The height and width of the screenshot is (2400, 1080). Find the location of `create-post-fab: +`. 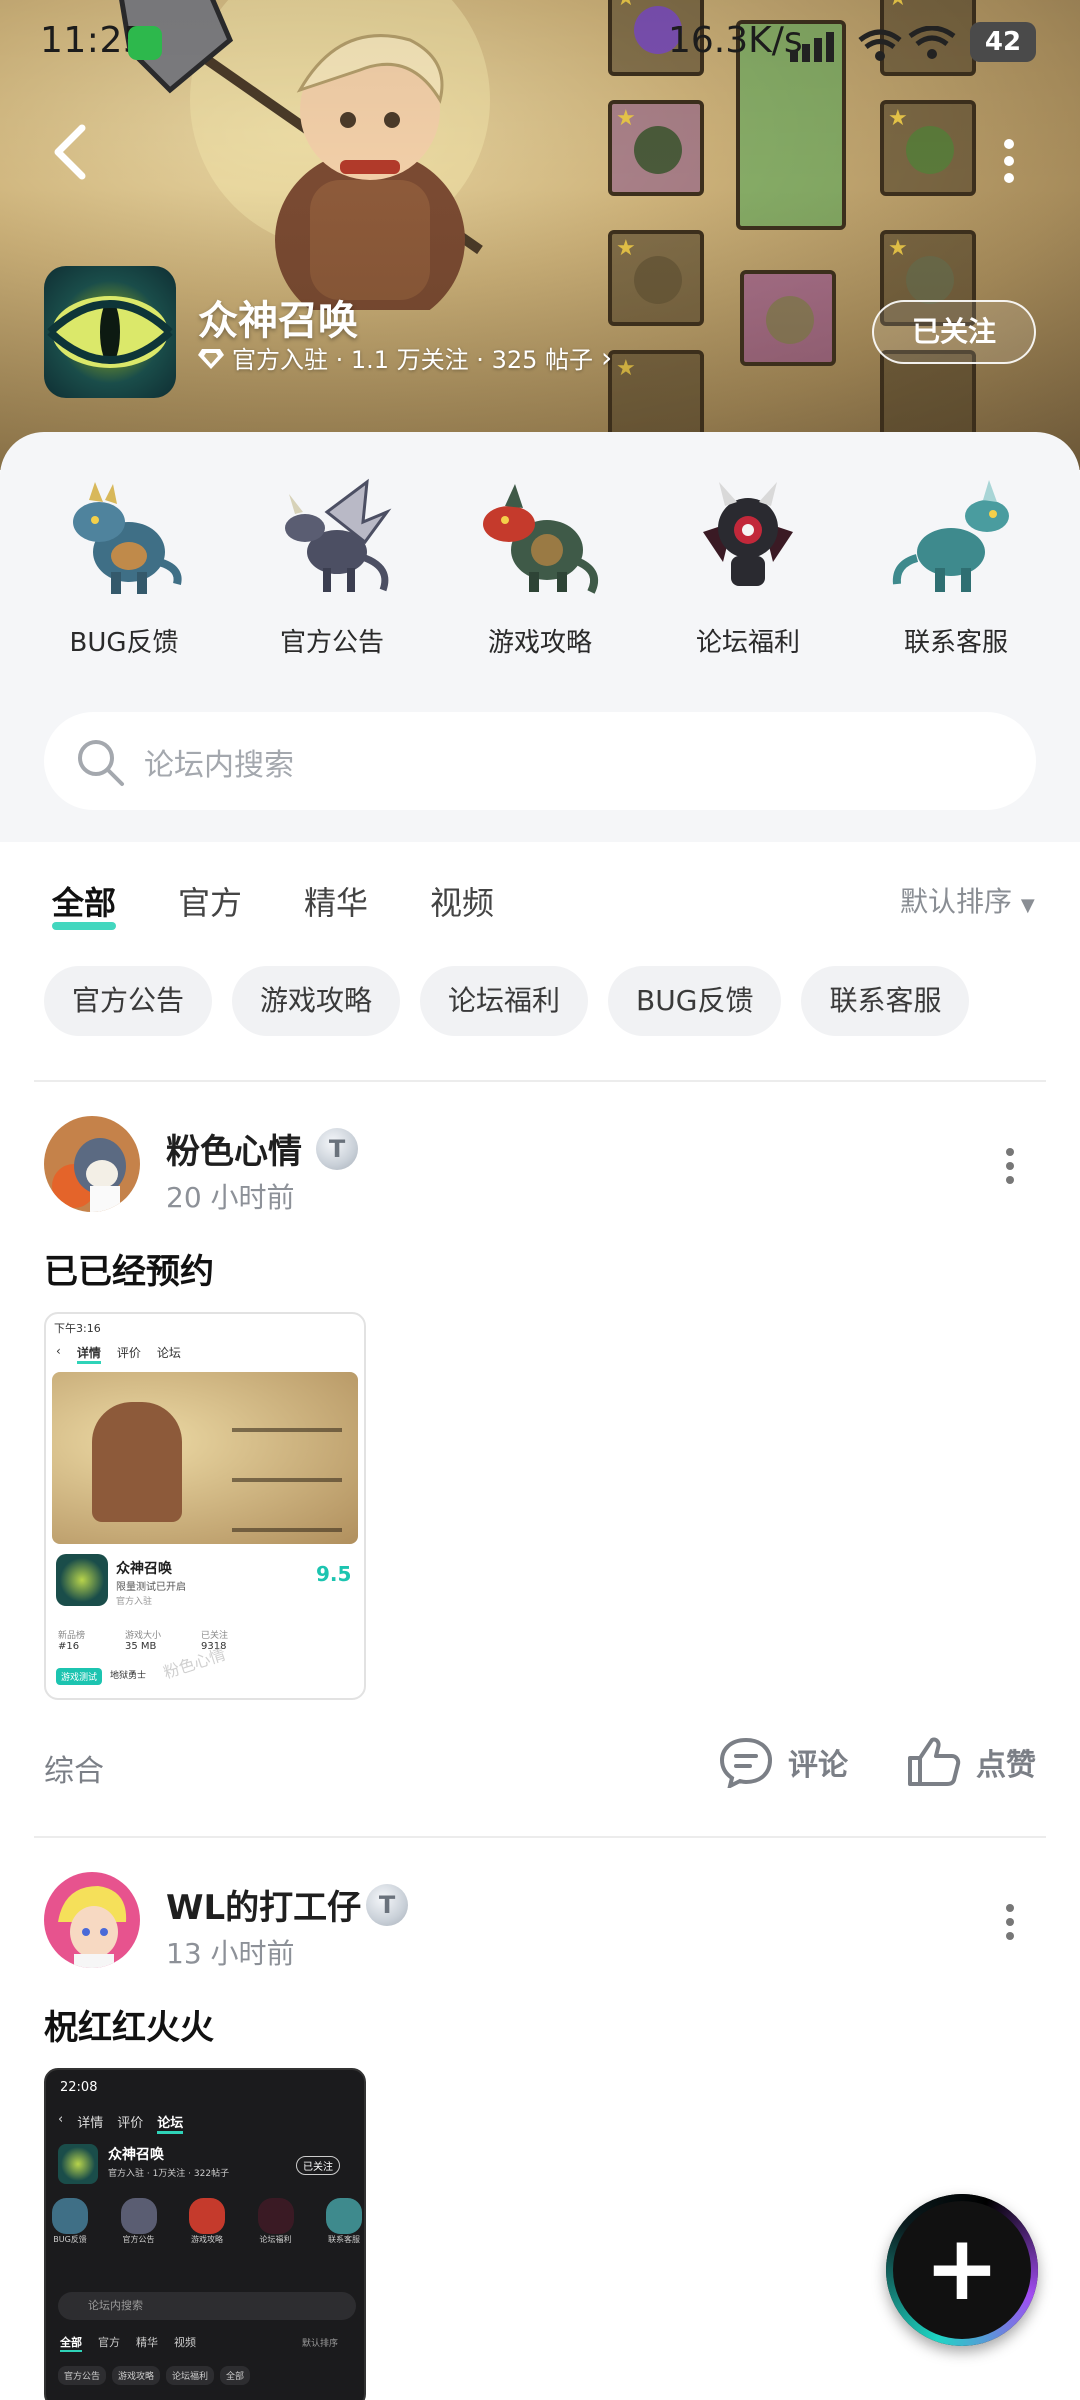

create-post-fab: + is located at coordinates (962, 2270).